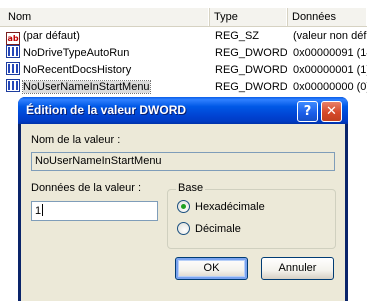  I want to click on value-name: NoRecentDocsHistory, so click(77, 70).